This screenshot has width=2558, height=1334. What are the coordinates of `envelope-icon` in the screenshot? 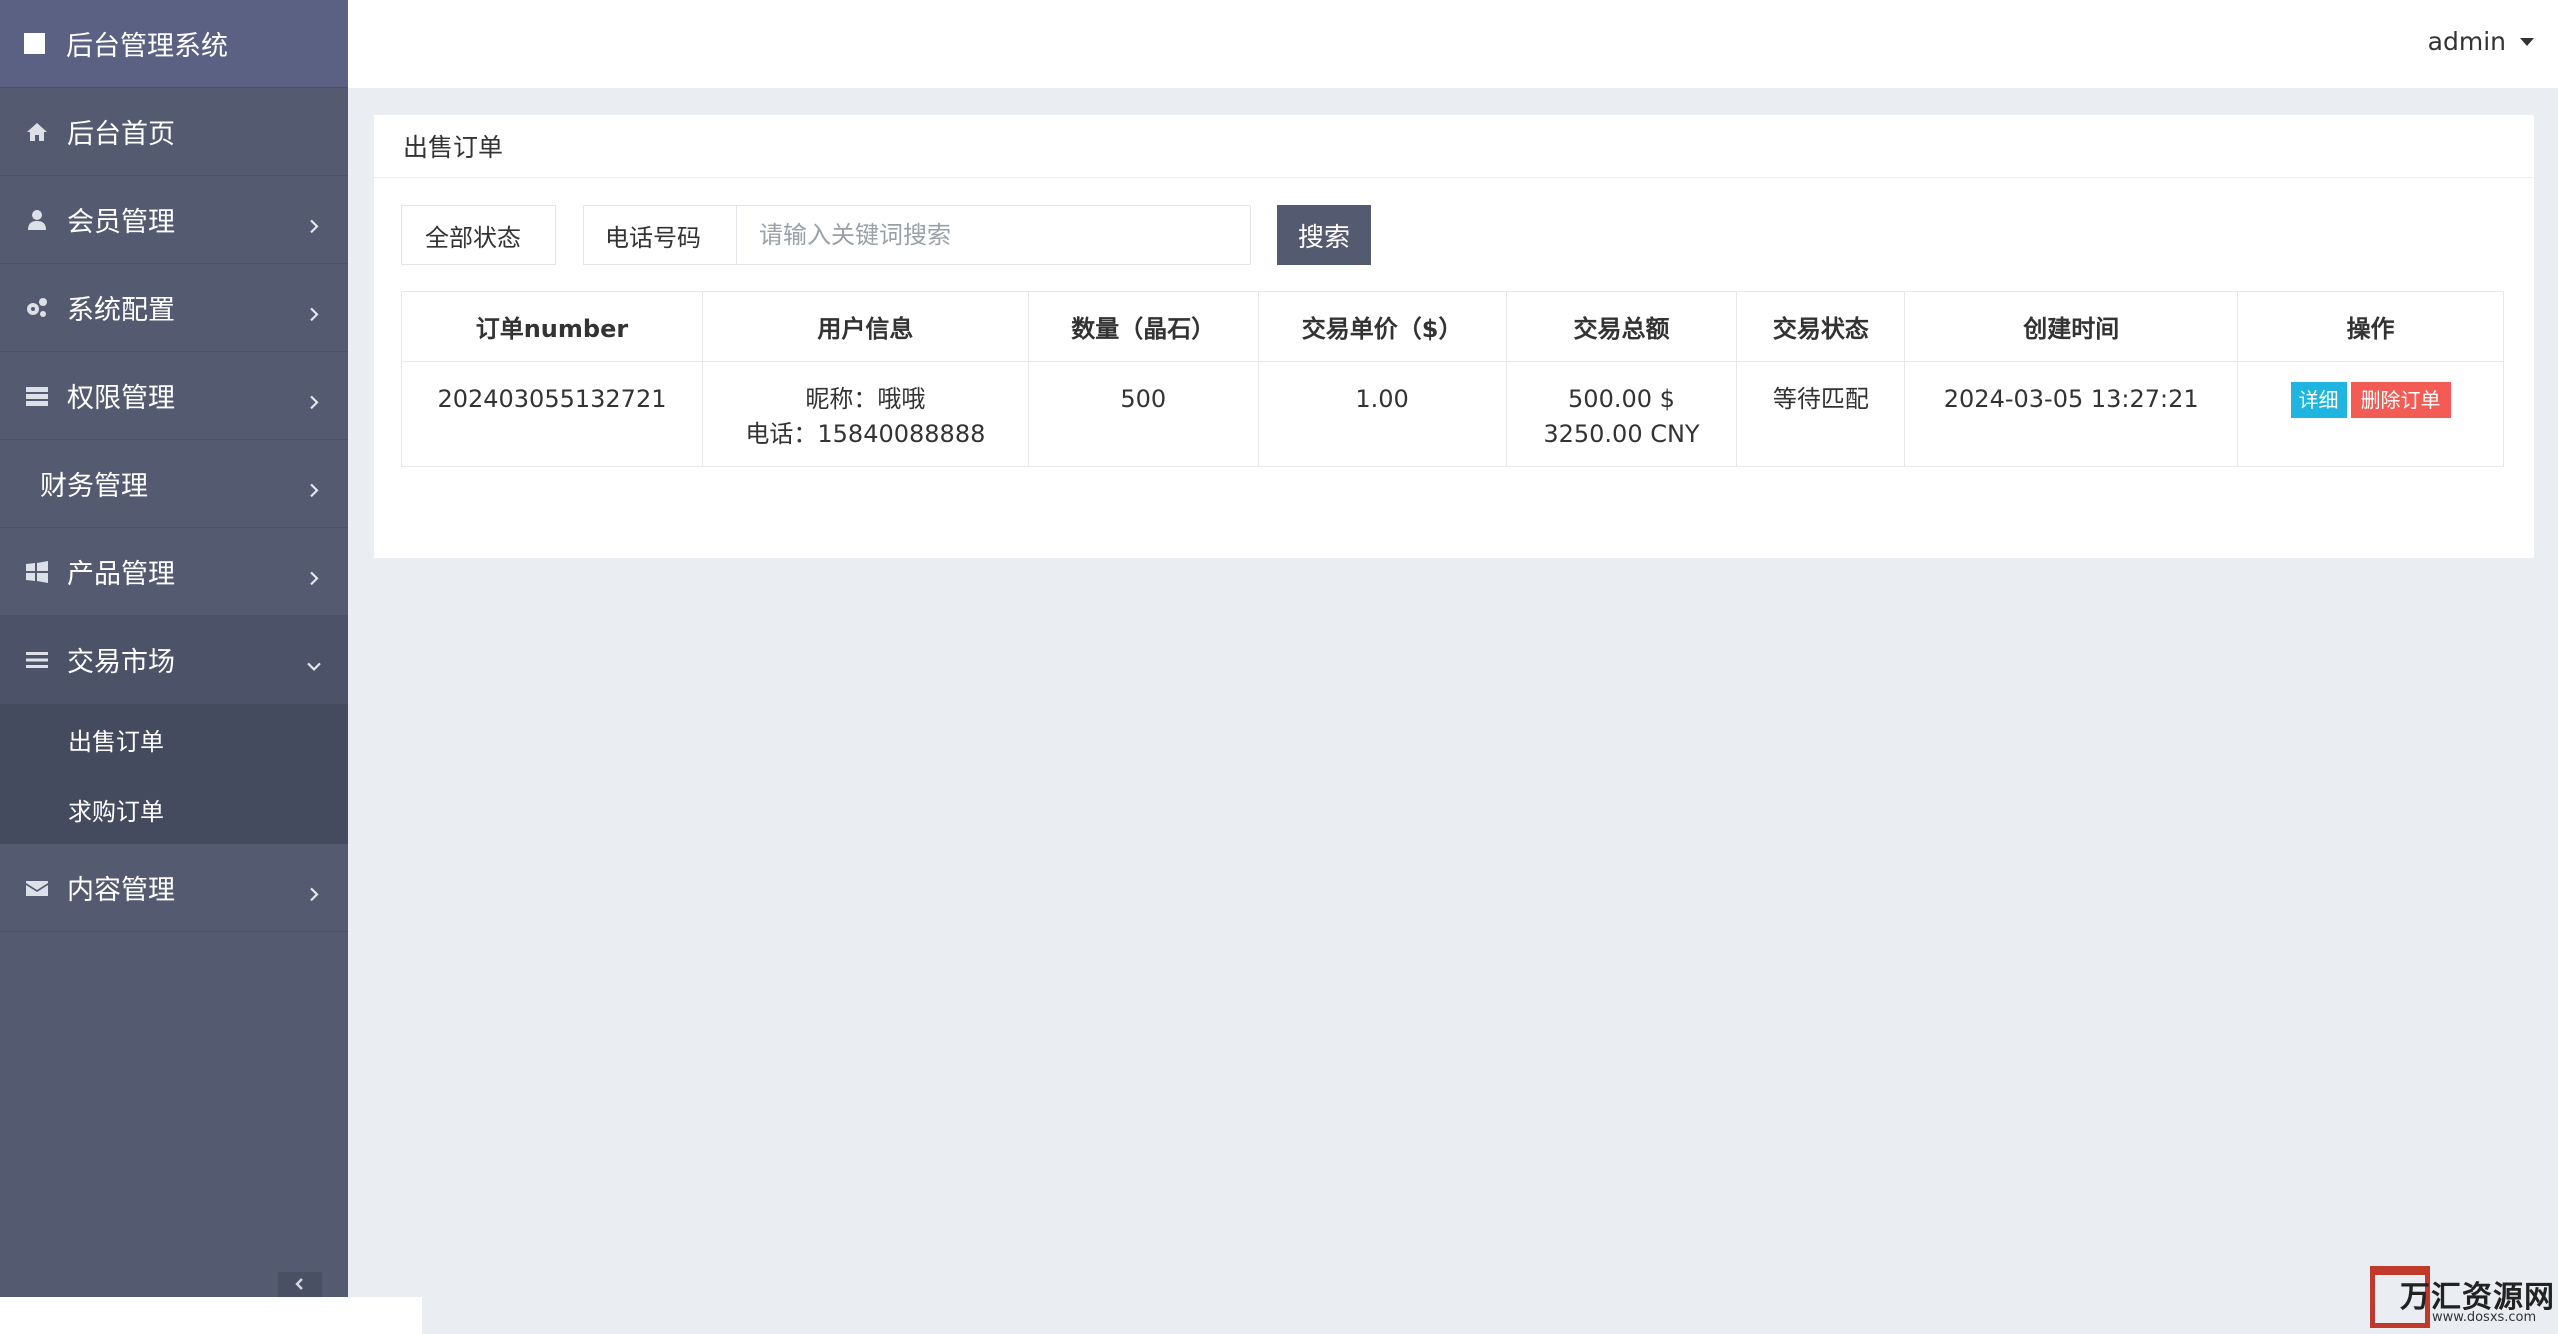 It's located at (37, 888).